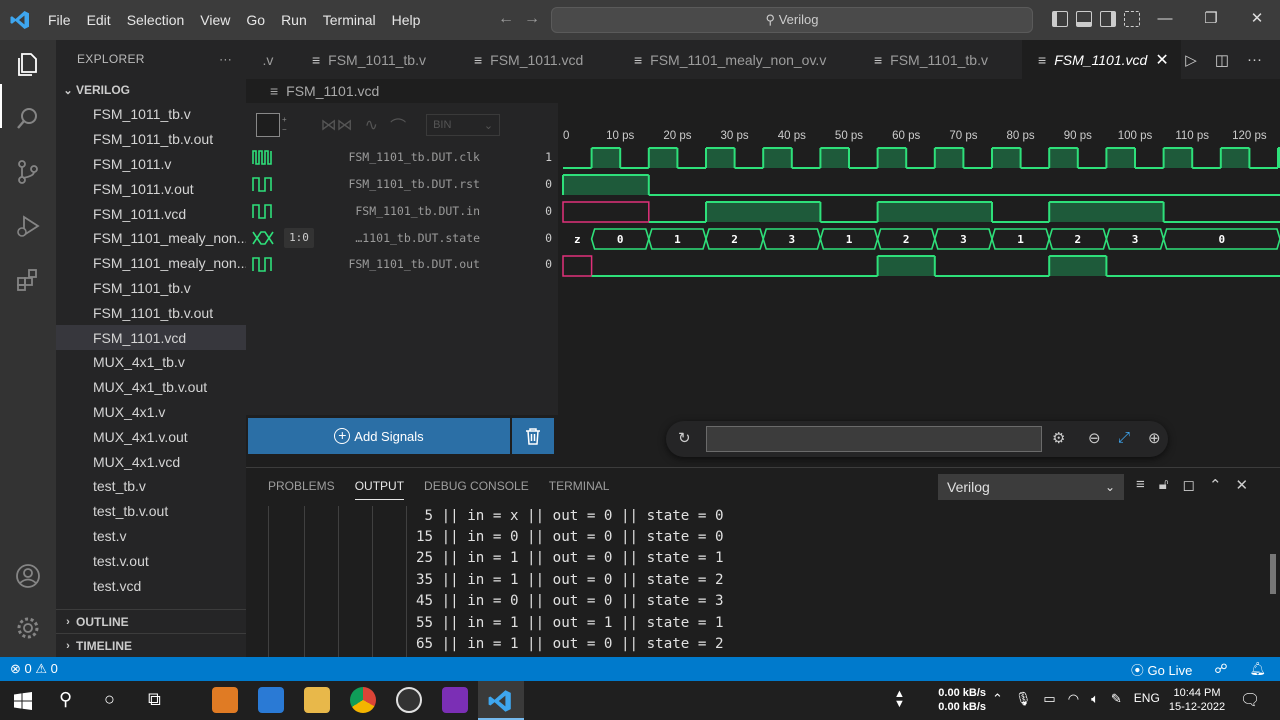 The width and height of the screenshot is (1280, 720). Describe the element at coordinates (1161, 60) in the screenshot. I see `close-tab-icon: ✕` at that location.